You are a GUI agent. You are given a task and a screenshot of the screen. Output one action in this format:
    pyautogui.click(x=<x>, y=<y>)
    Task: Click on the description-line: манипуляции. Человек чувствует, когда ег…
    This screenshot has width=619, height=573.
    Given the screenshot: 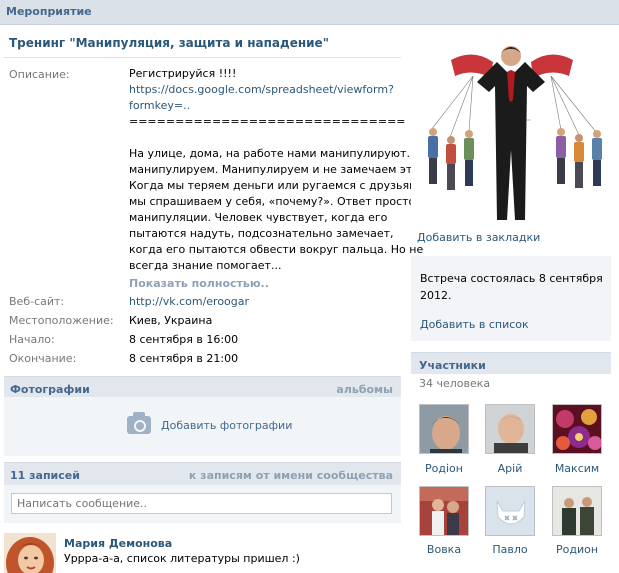 What is the action you would take?
    pyautogui.click(x=258, y=217)
    